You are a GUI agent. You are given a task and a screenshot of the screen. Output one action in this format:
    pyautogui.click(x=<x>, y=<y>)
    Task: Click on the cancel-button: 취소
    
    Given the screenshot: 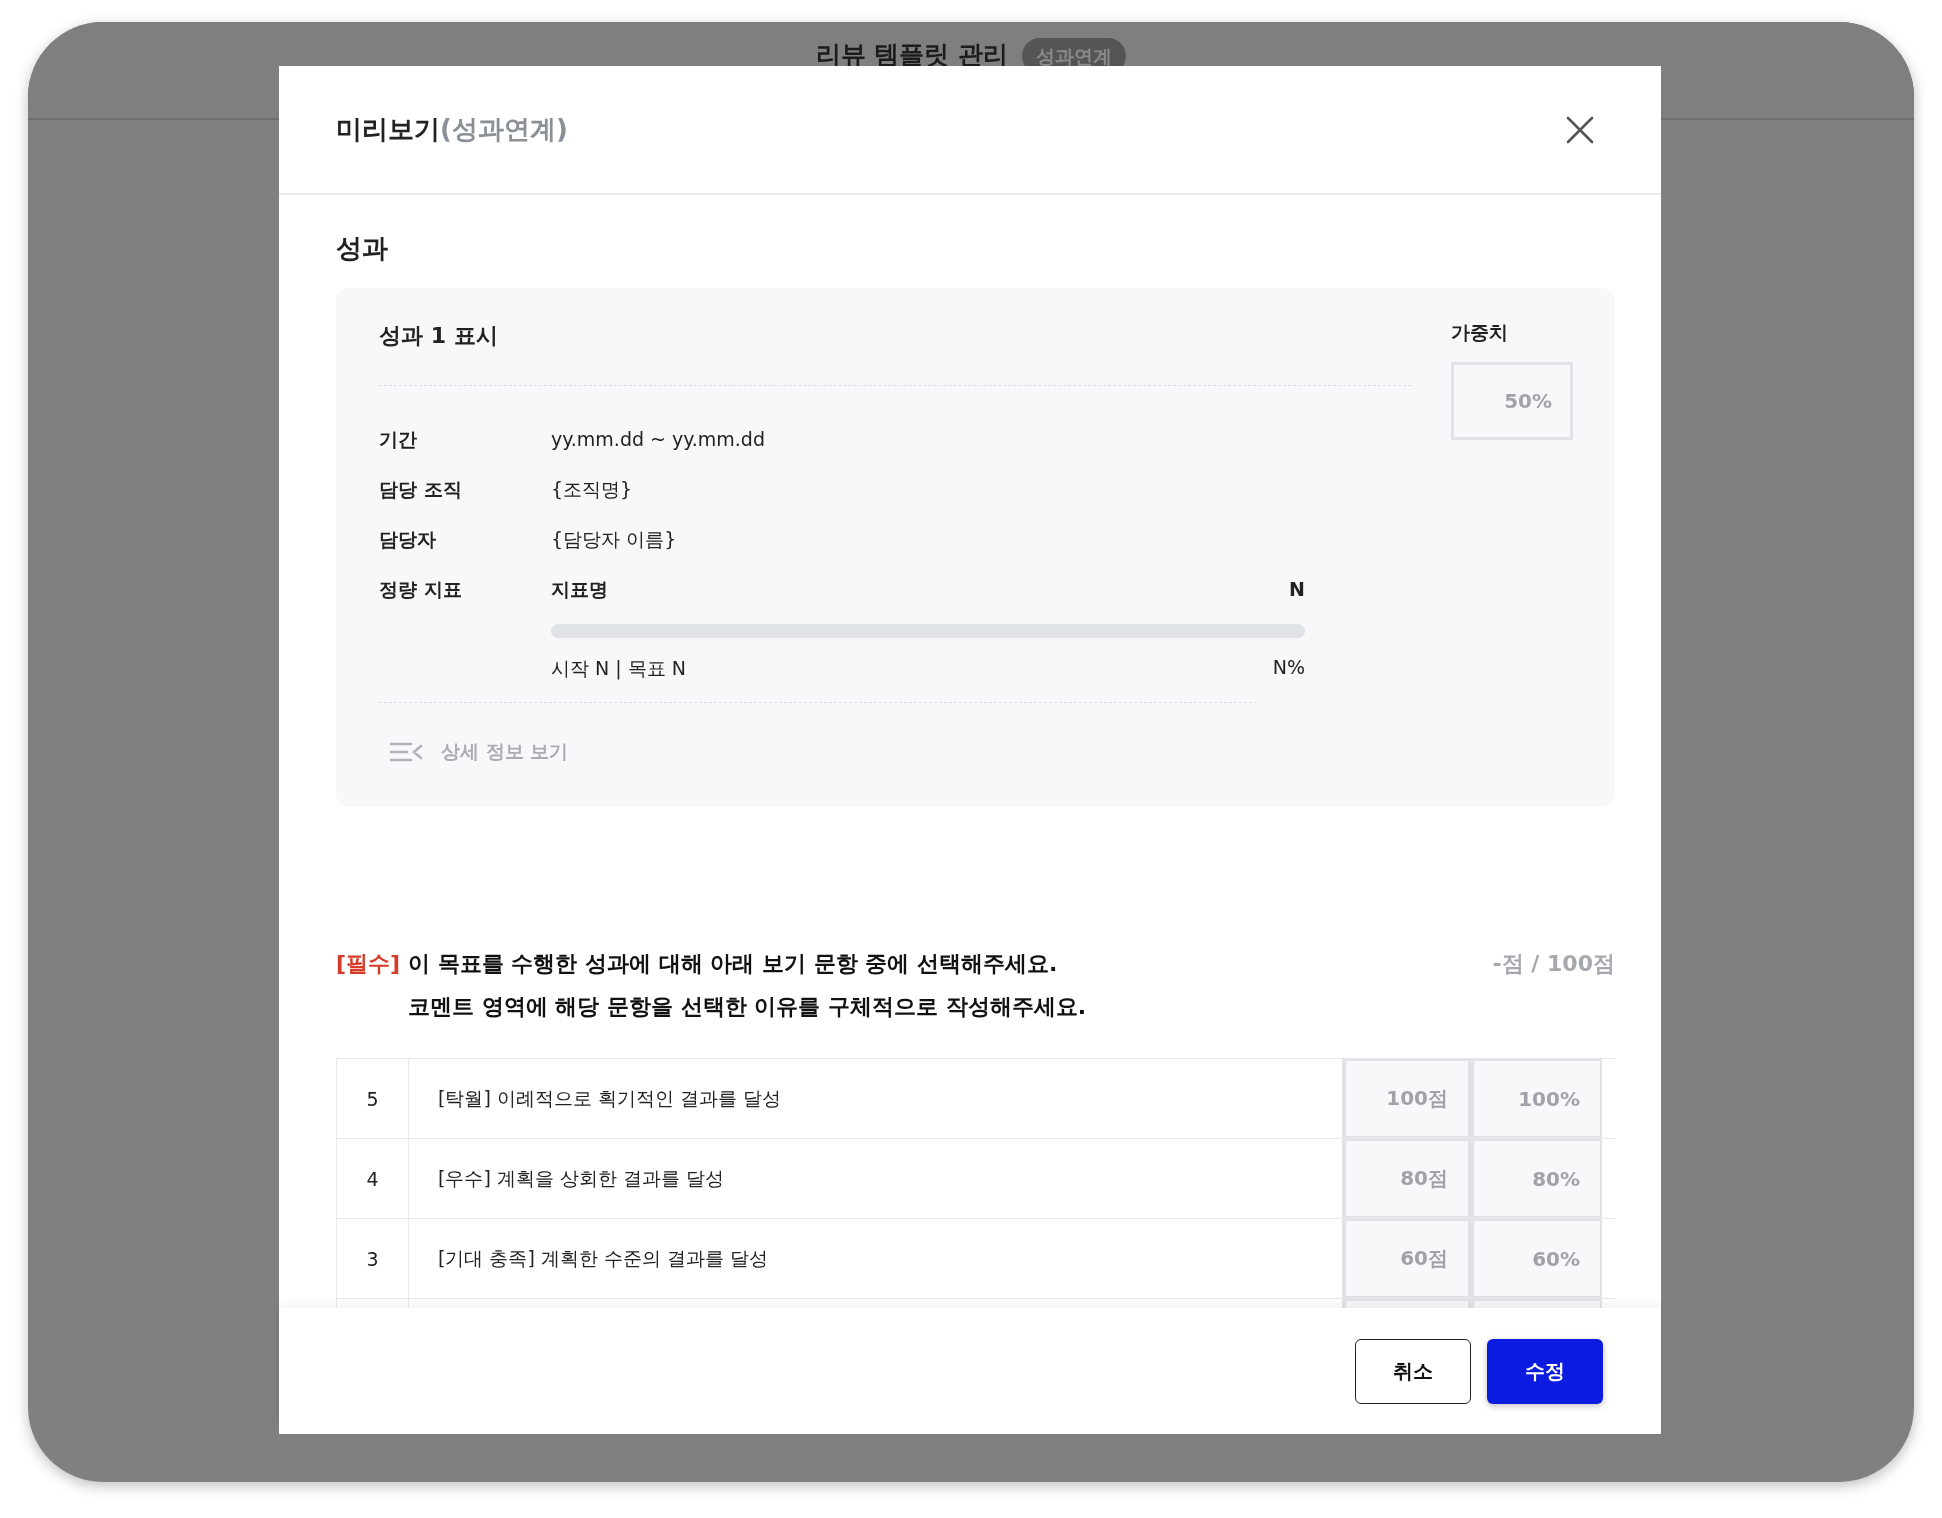 What is the action you would take?
    pyautogui.click(x=1413, y=1371)
    